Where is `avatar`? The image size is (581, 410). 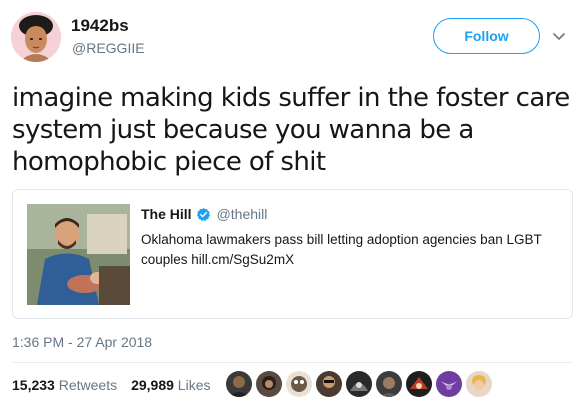
avatar is located at coordinates (36, 37).